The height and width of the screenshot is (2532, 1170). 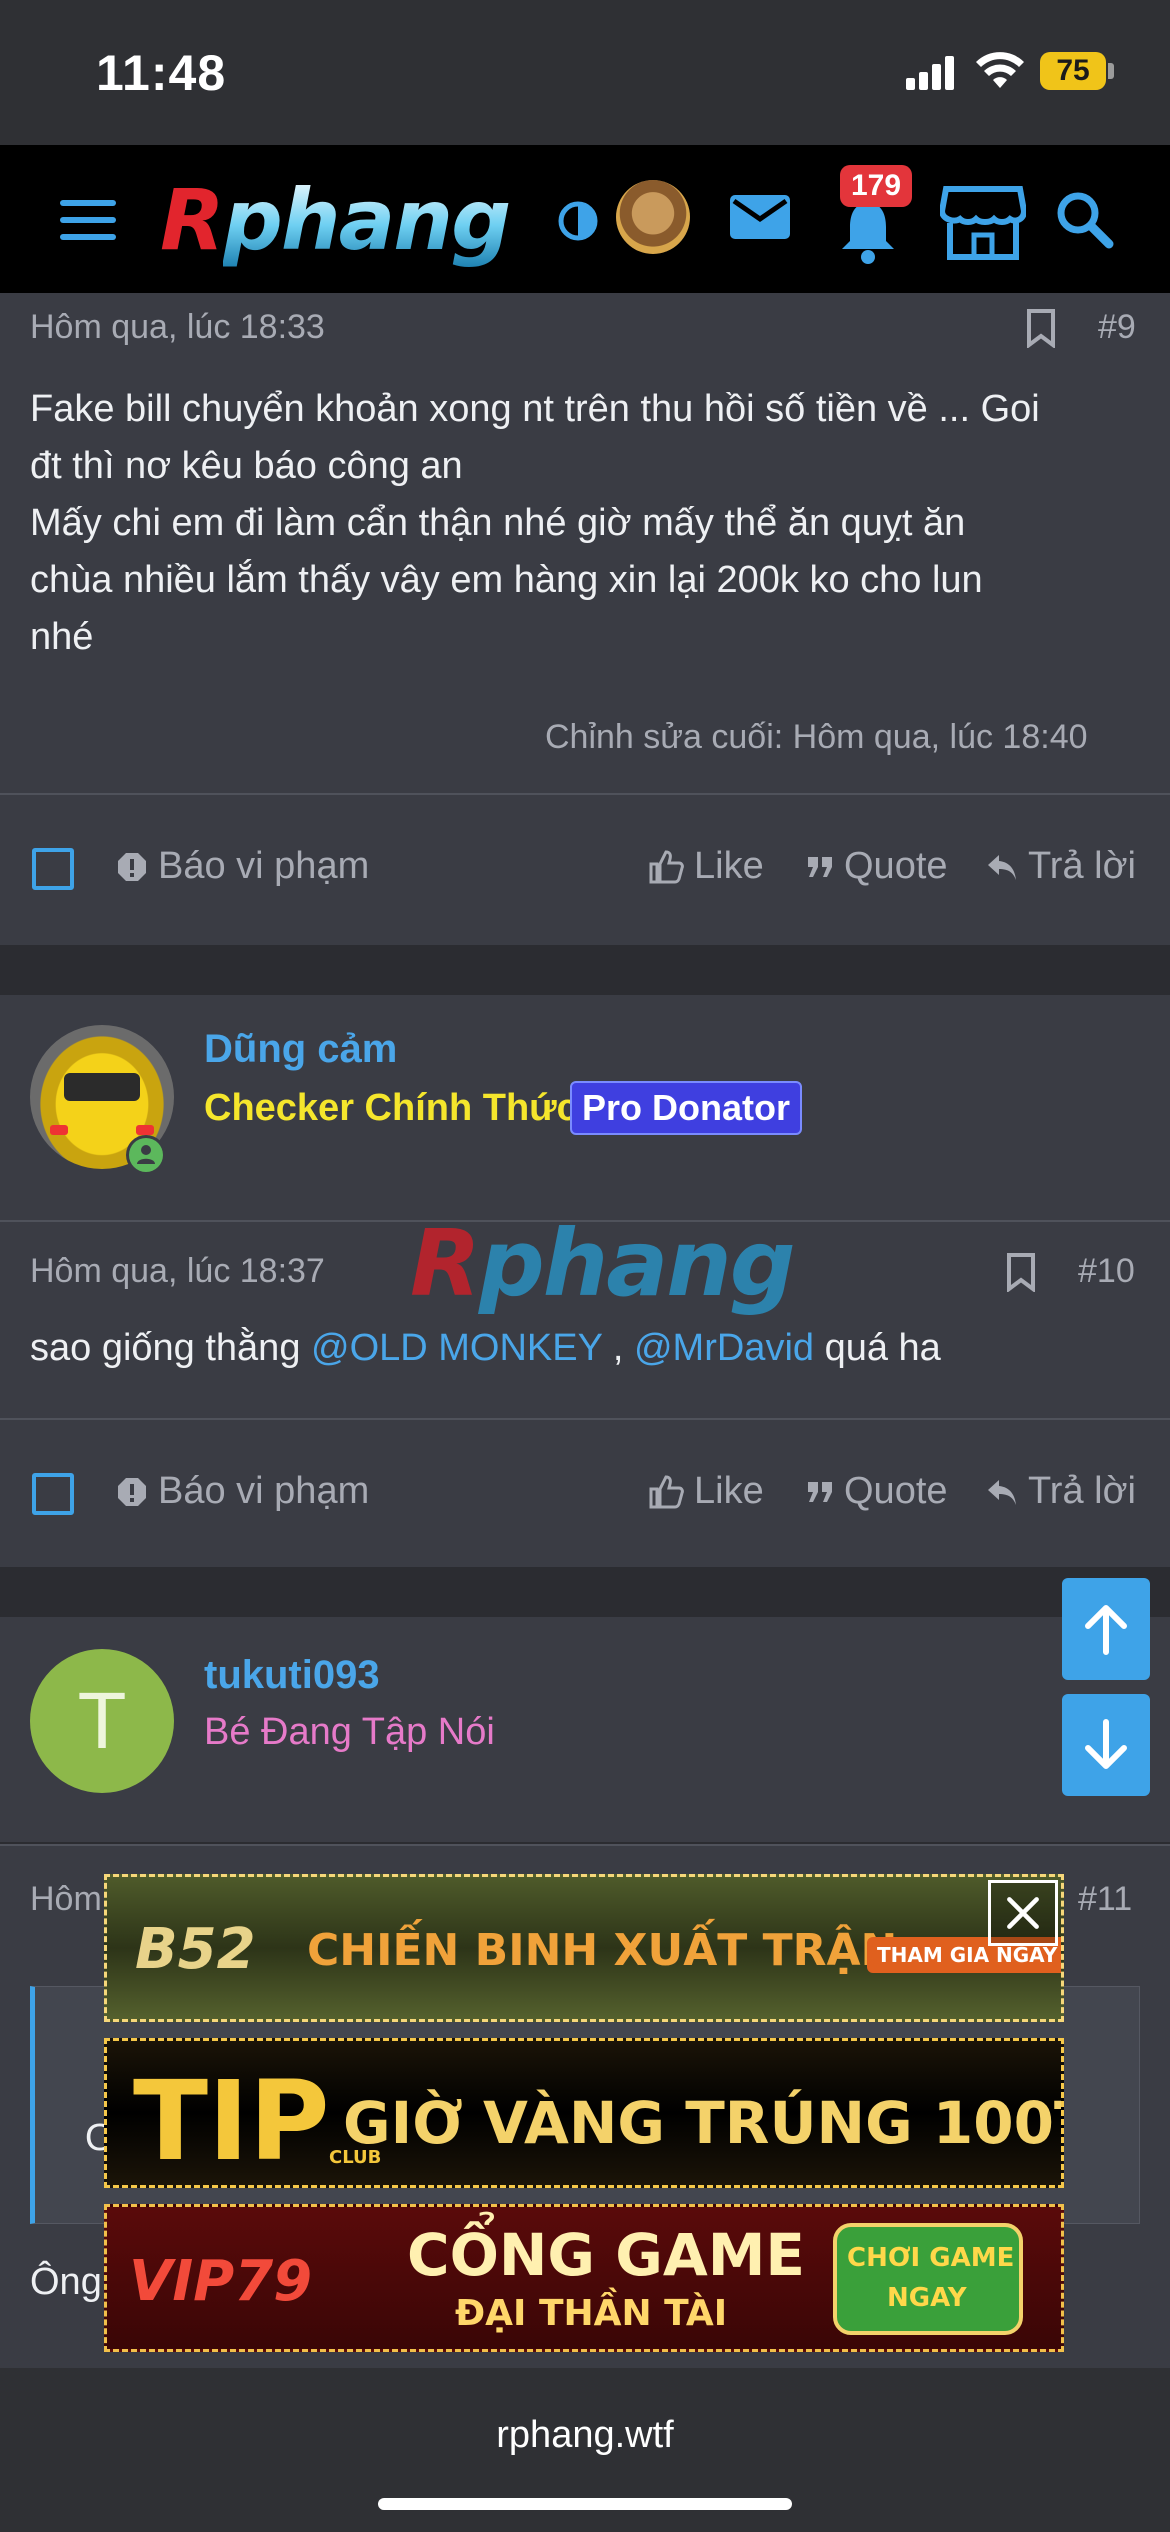 I want to click on online-status-icon, so click(x=146, y=1155).